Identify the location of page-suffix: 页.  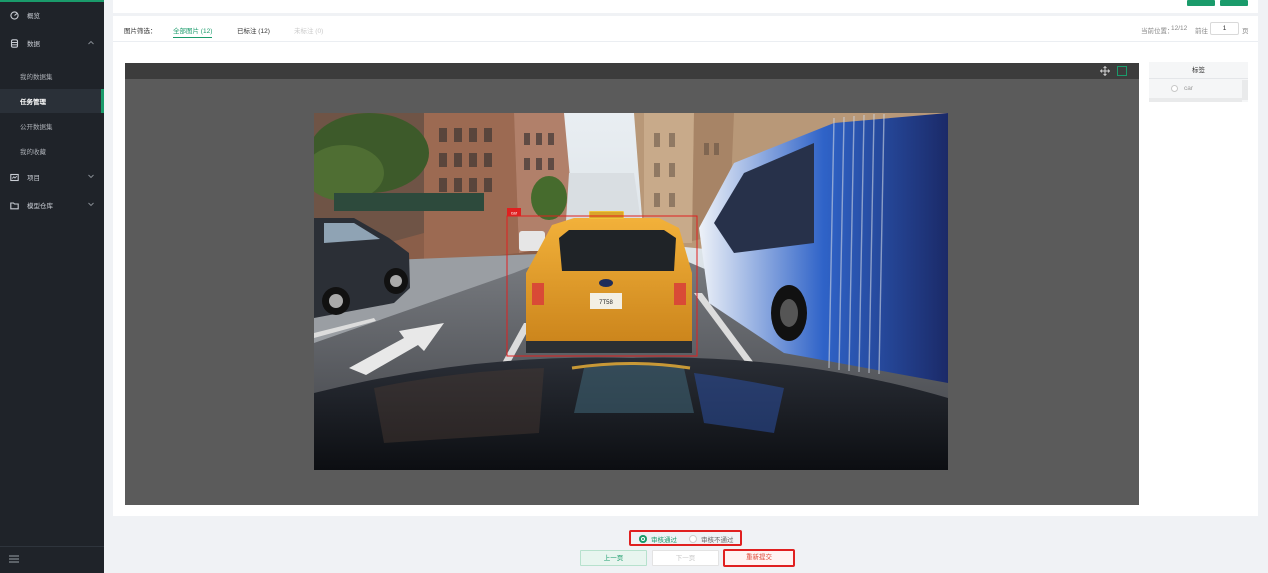
(1245, 31).